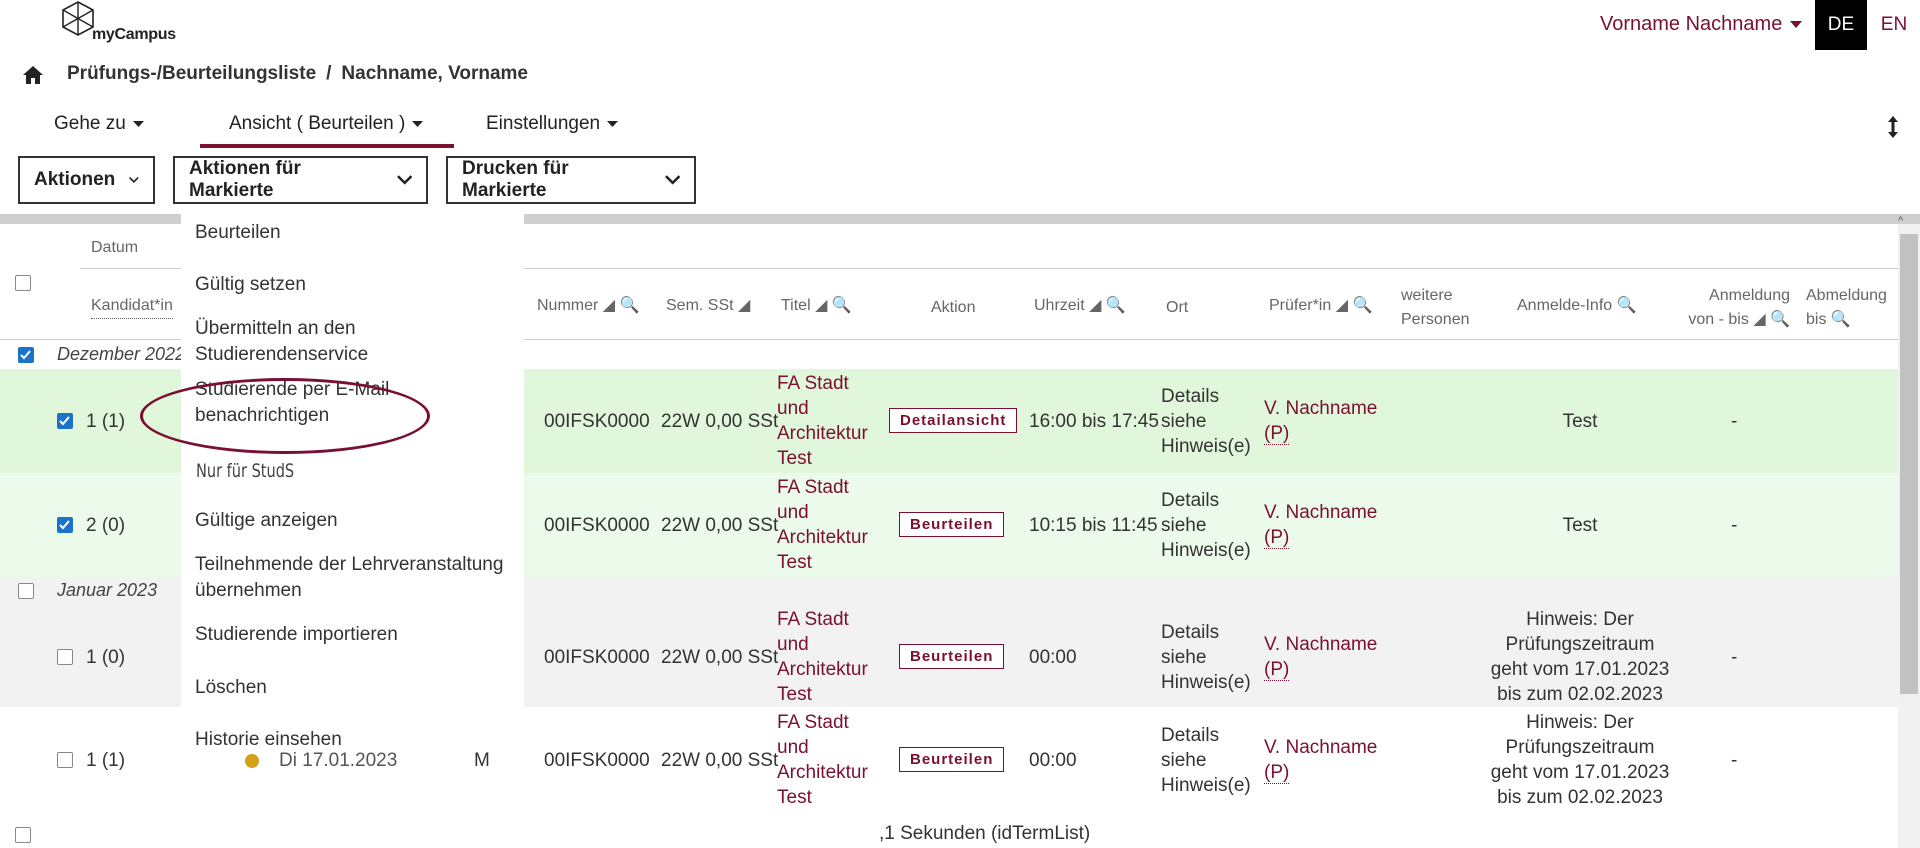 The height and width of the screenshot is (848, 1920). I want to click on caret-down-icon, so click(1796, 24).